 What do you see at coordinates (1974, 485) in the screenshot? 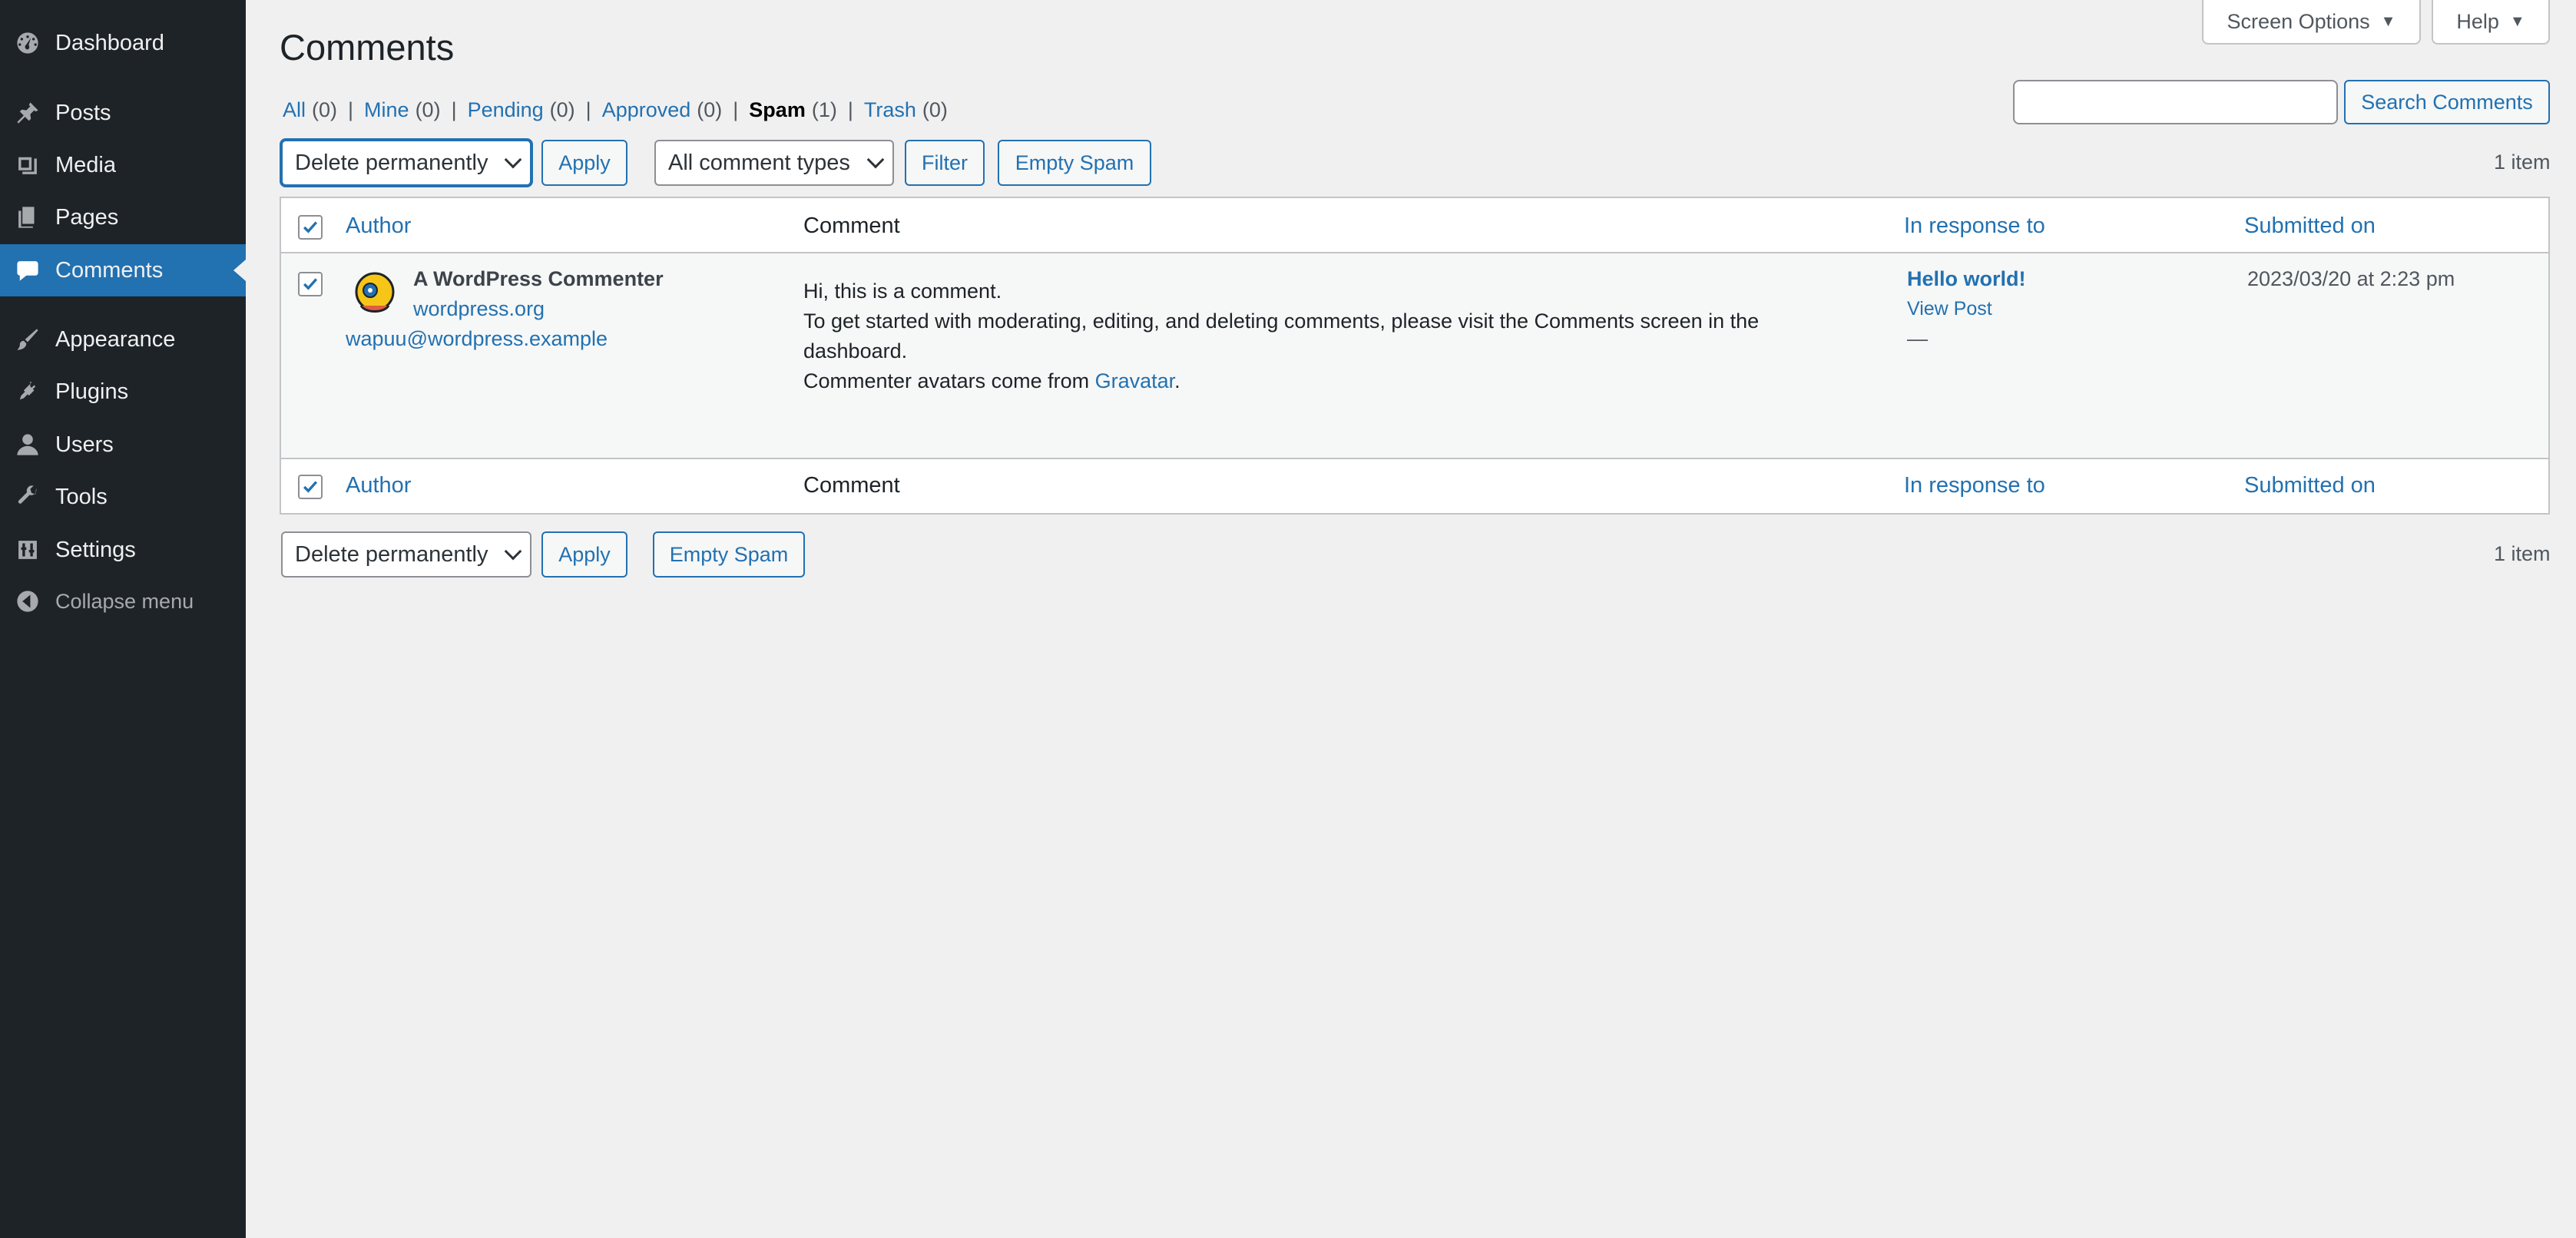
I see `column-footer-in-response-to: In response to` at bounding box center [1974, 485].